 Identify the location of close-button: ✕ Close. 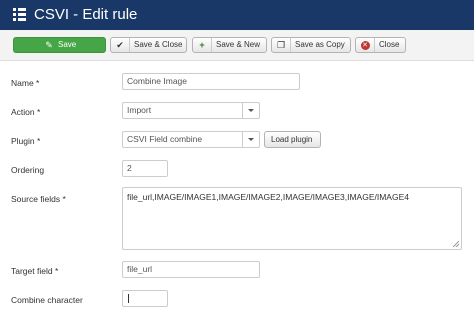
(380, 45).